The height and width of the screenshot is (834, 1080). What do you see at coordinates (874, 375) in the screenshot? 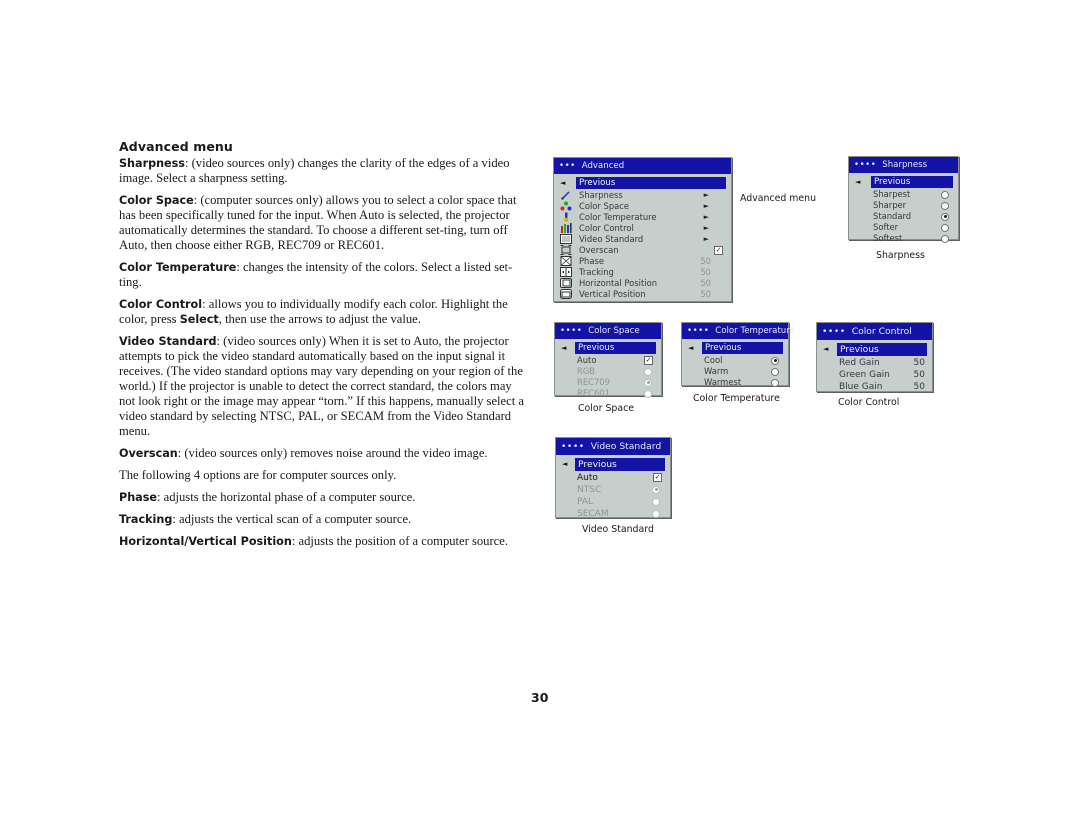
I see `option-green-gain: Green Gain 50` at bounding box center [874, 375].